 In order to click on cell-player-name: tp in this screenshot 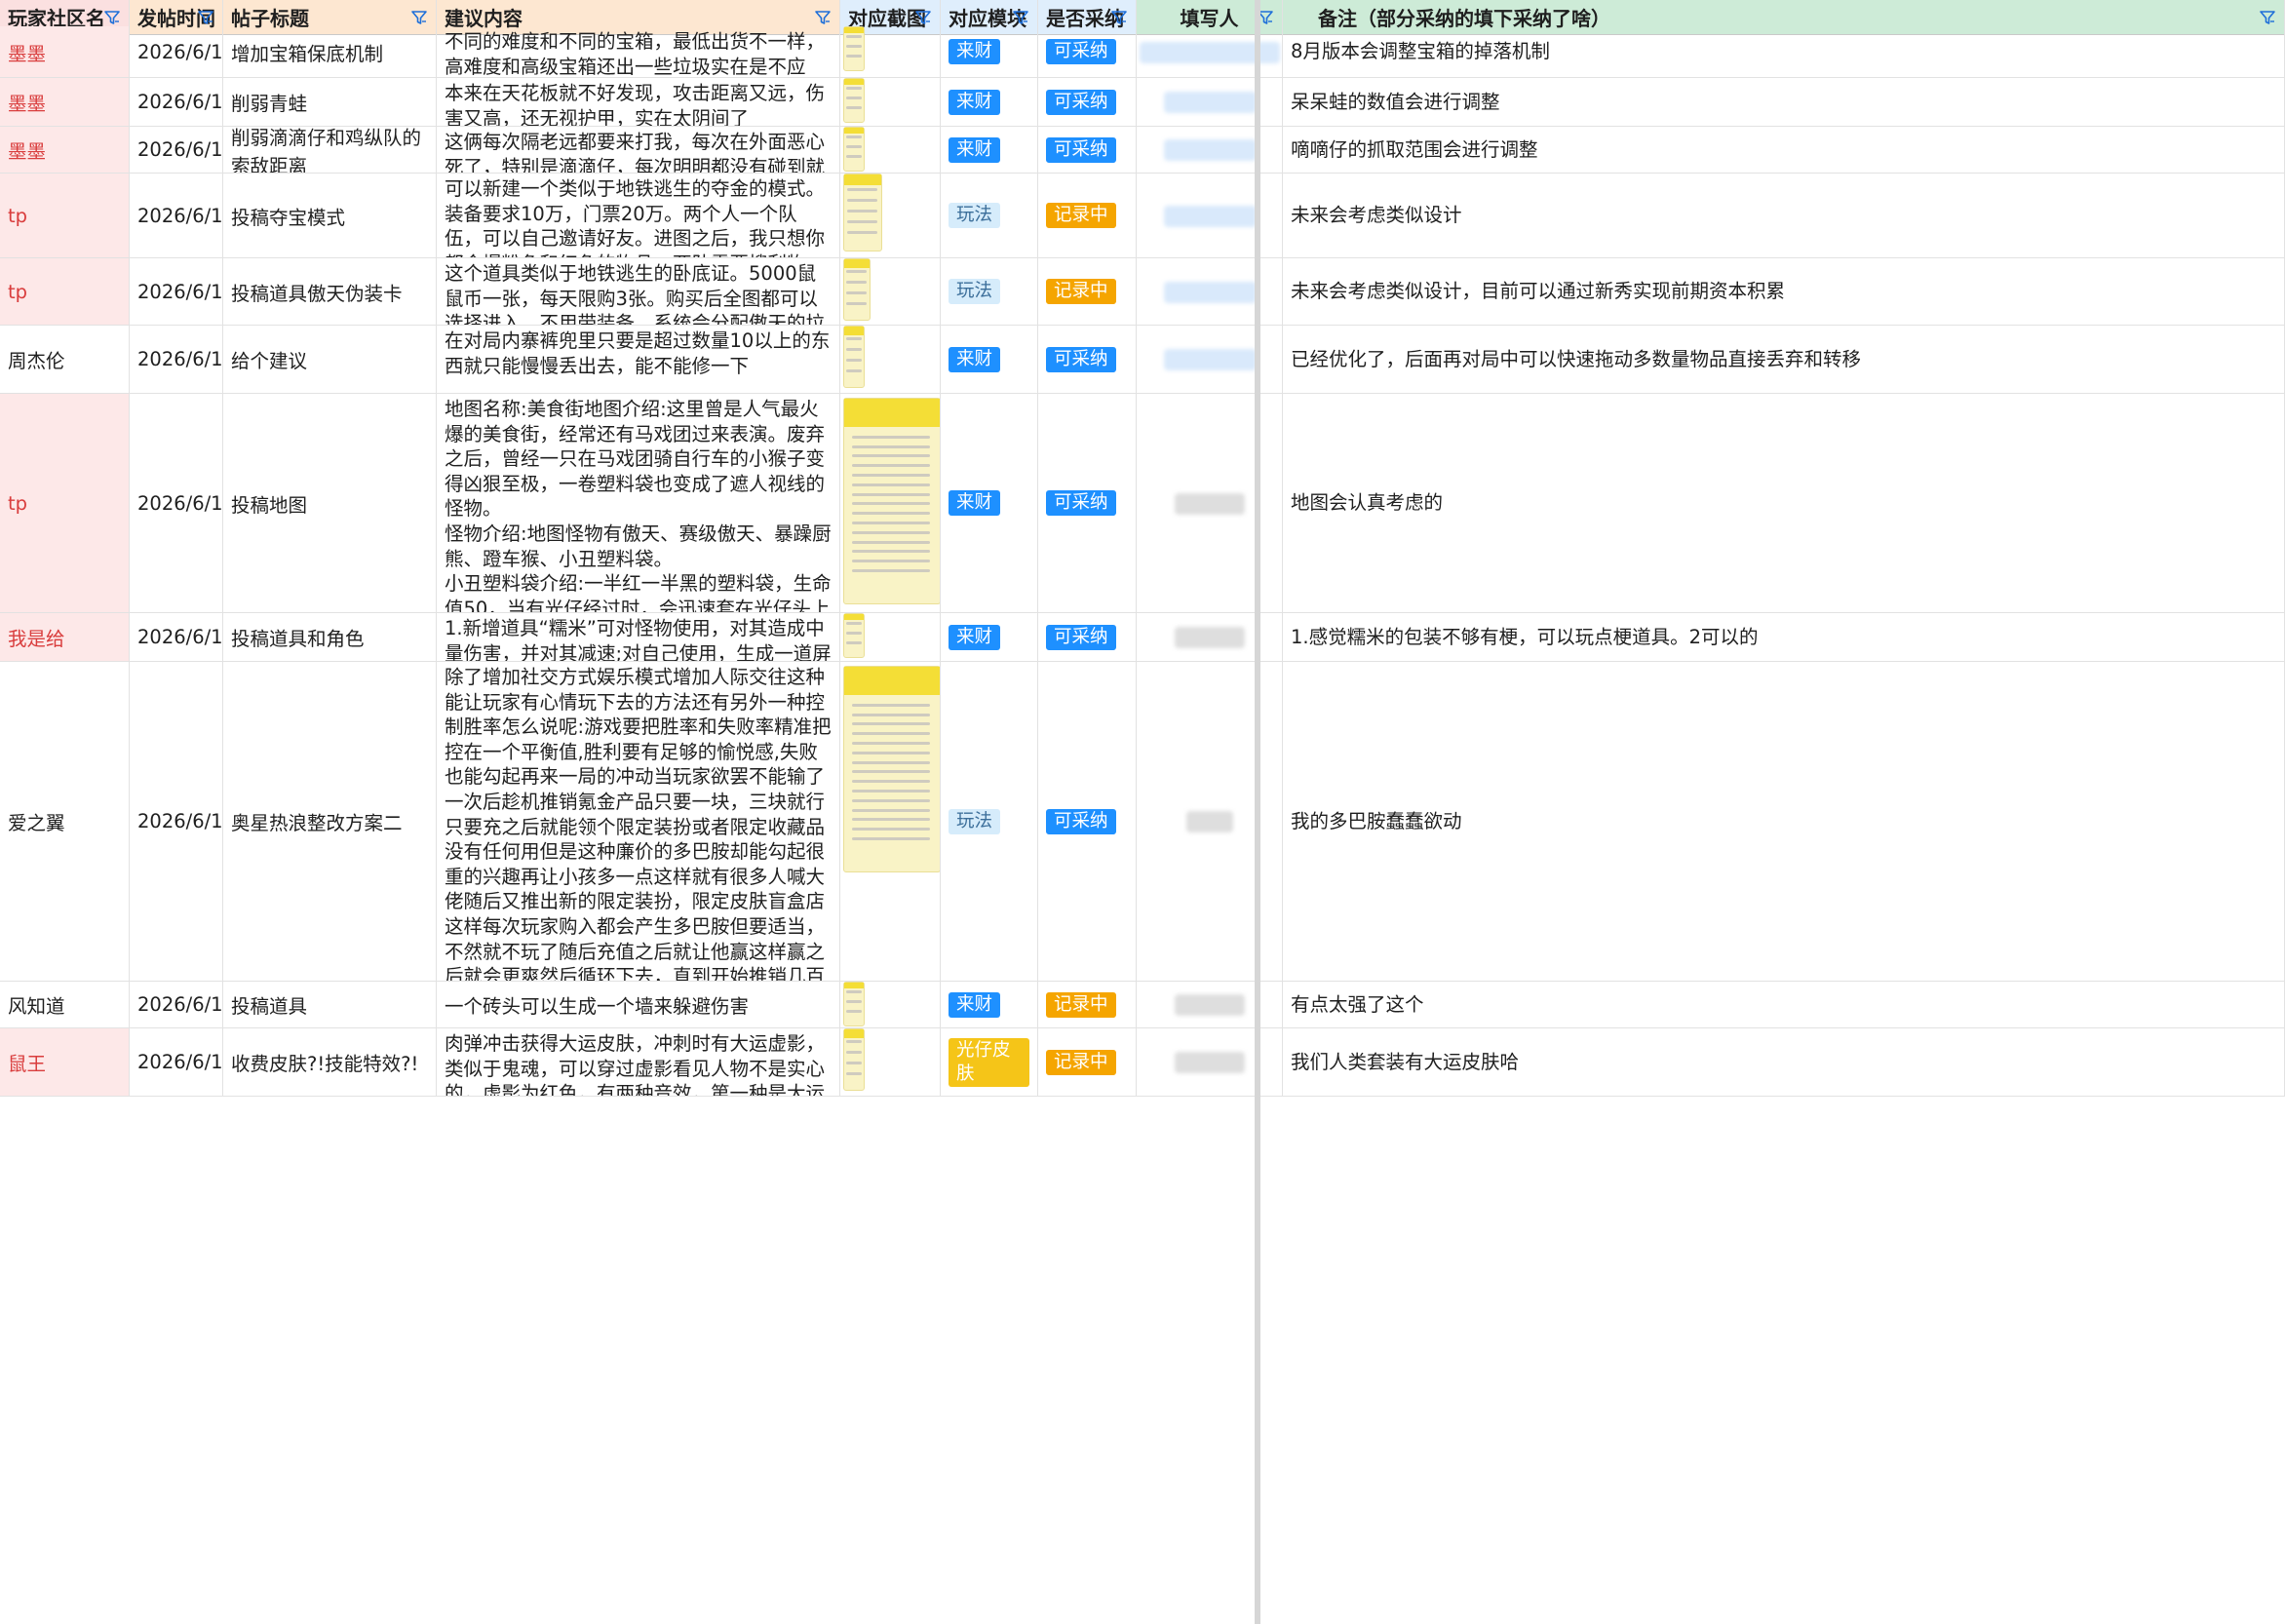, I will do `click(65, 216)`.